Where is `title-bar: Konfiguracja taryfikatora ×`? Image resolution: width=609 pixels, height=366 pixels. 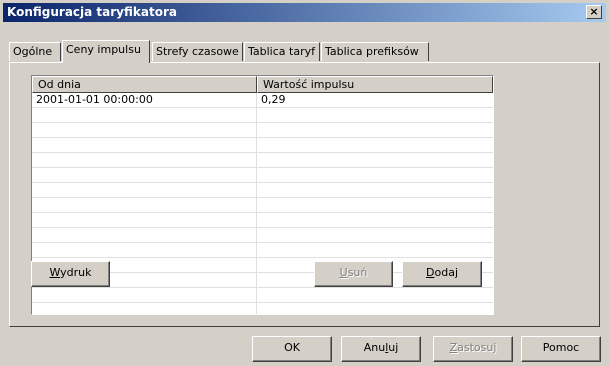 title-bar: Konfiguracja taryfikatora × is located at coordinates (304, 12).